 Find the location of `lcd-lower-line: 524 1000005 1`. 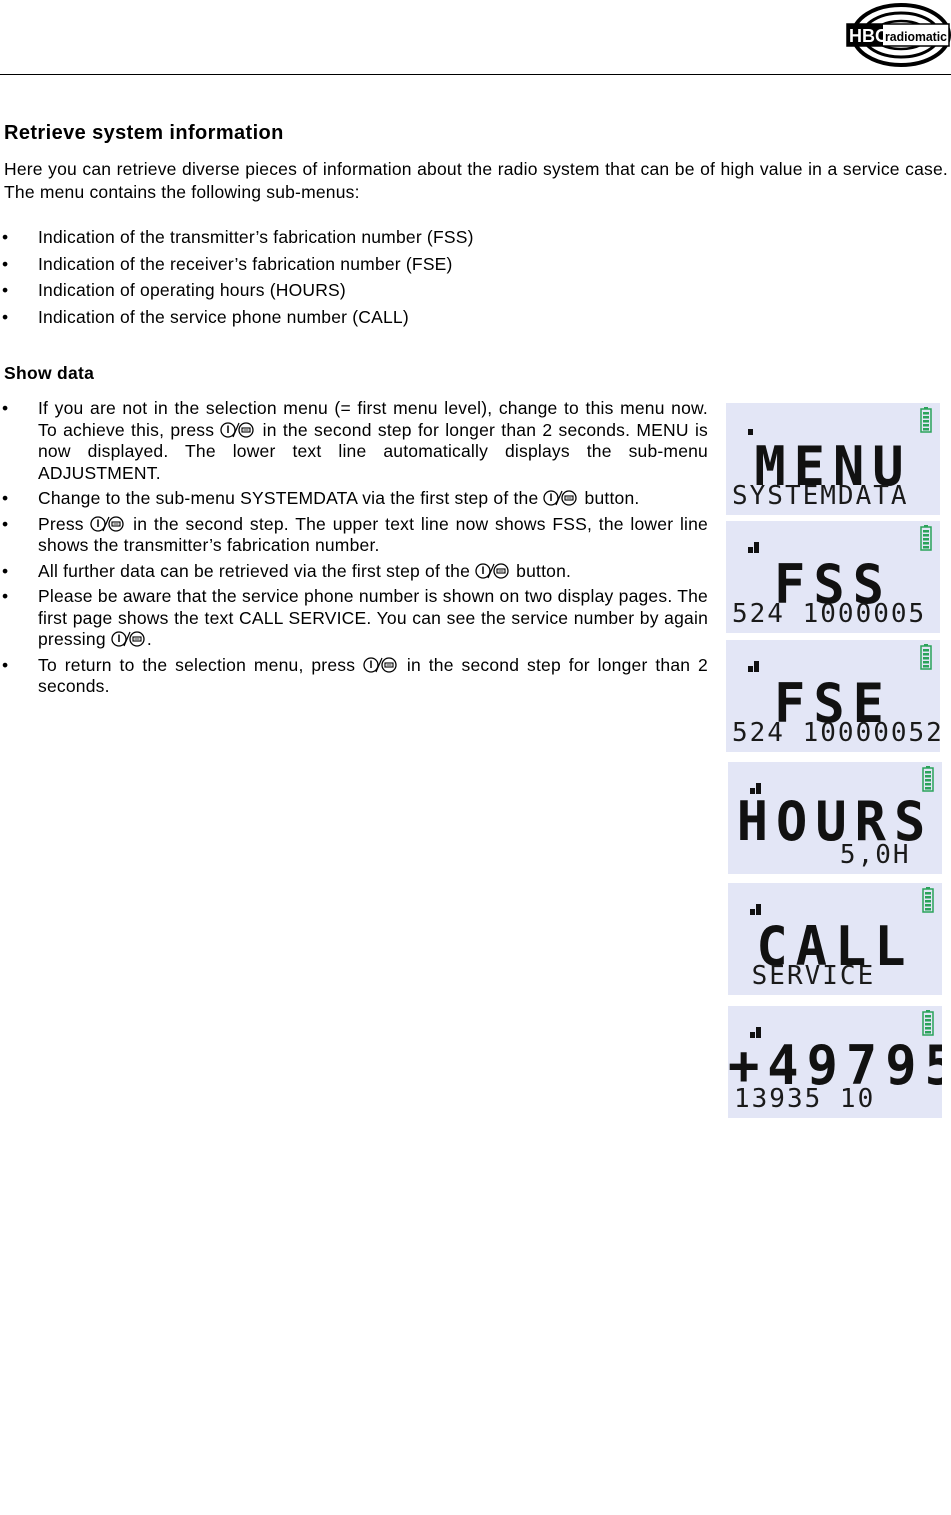

lcd-lower-line: 524 1000005 1 is located at coordinates (836, 614).